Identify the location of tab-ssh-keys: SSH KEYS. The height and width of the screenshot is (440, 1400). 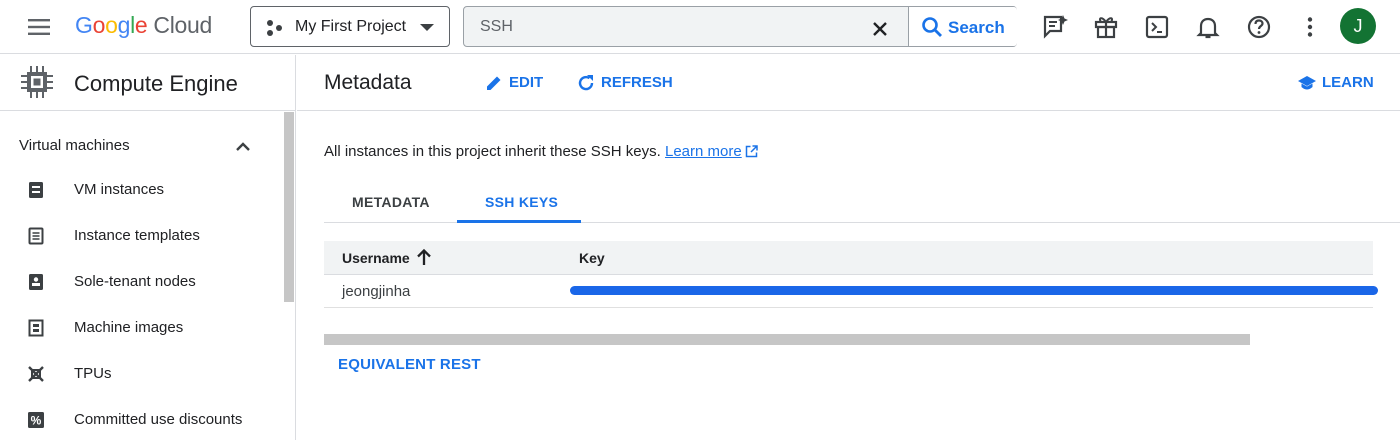
(519, 202).